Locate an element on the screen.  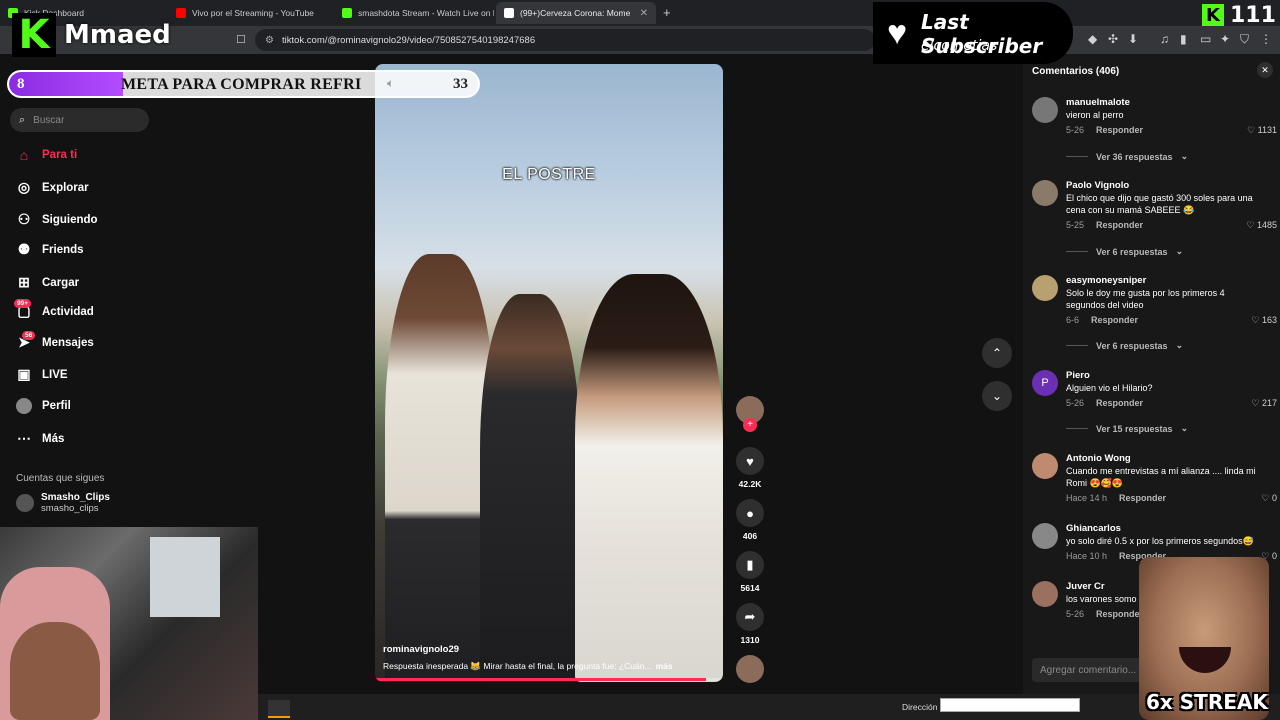
close-icon: ✕ is located at coordinates (1265, 70).